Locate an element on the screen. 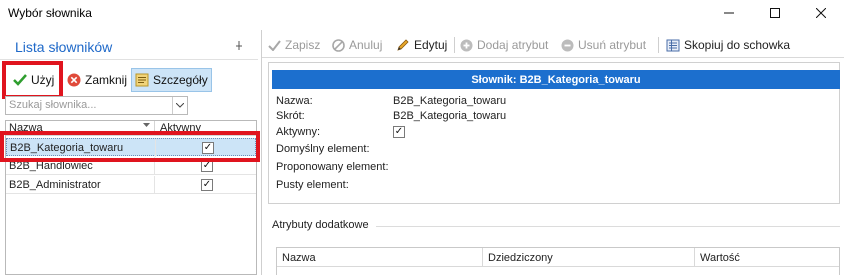  save-button: Zapisz is located at coordinates (294, 45).